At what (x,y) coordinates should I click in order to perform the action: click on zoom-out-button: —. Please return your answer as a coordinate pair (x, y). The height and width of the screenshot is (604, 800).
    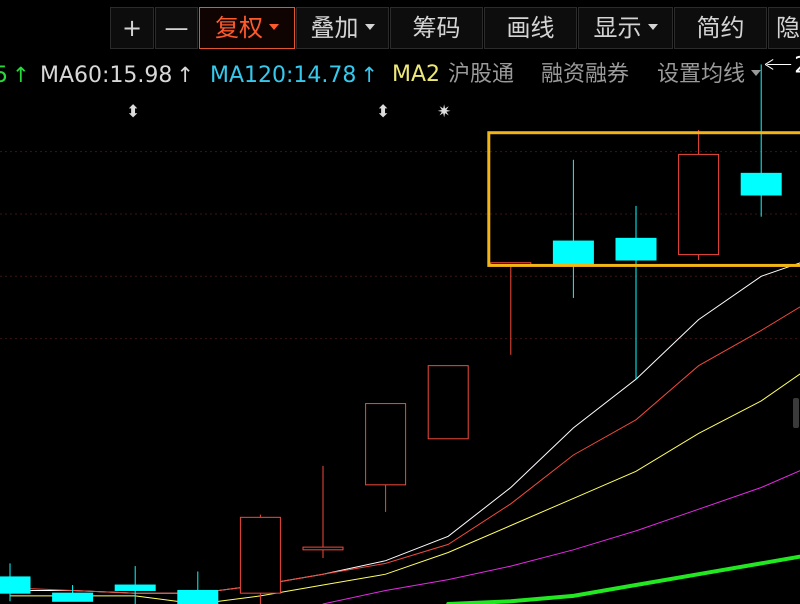
    Looking at the image, I should click on (176, 28).